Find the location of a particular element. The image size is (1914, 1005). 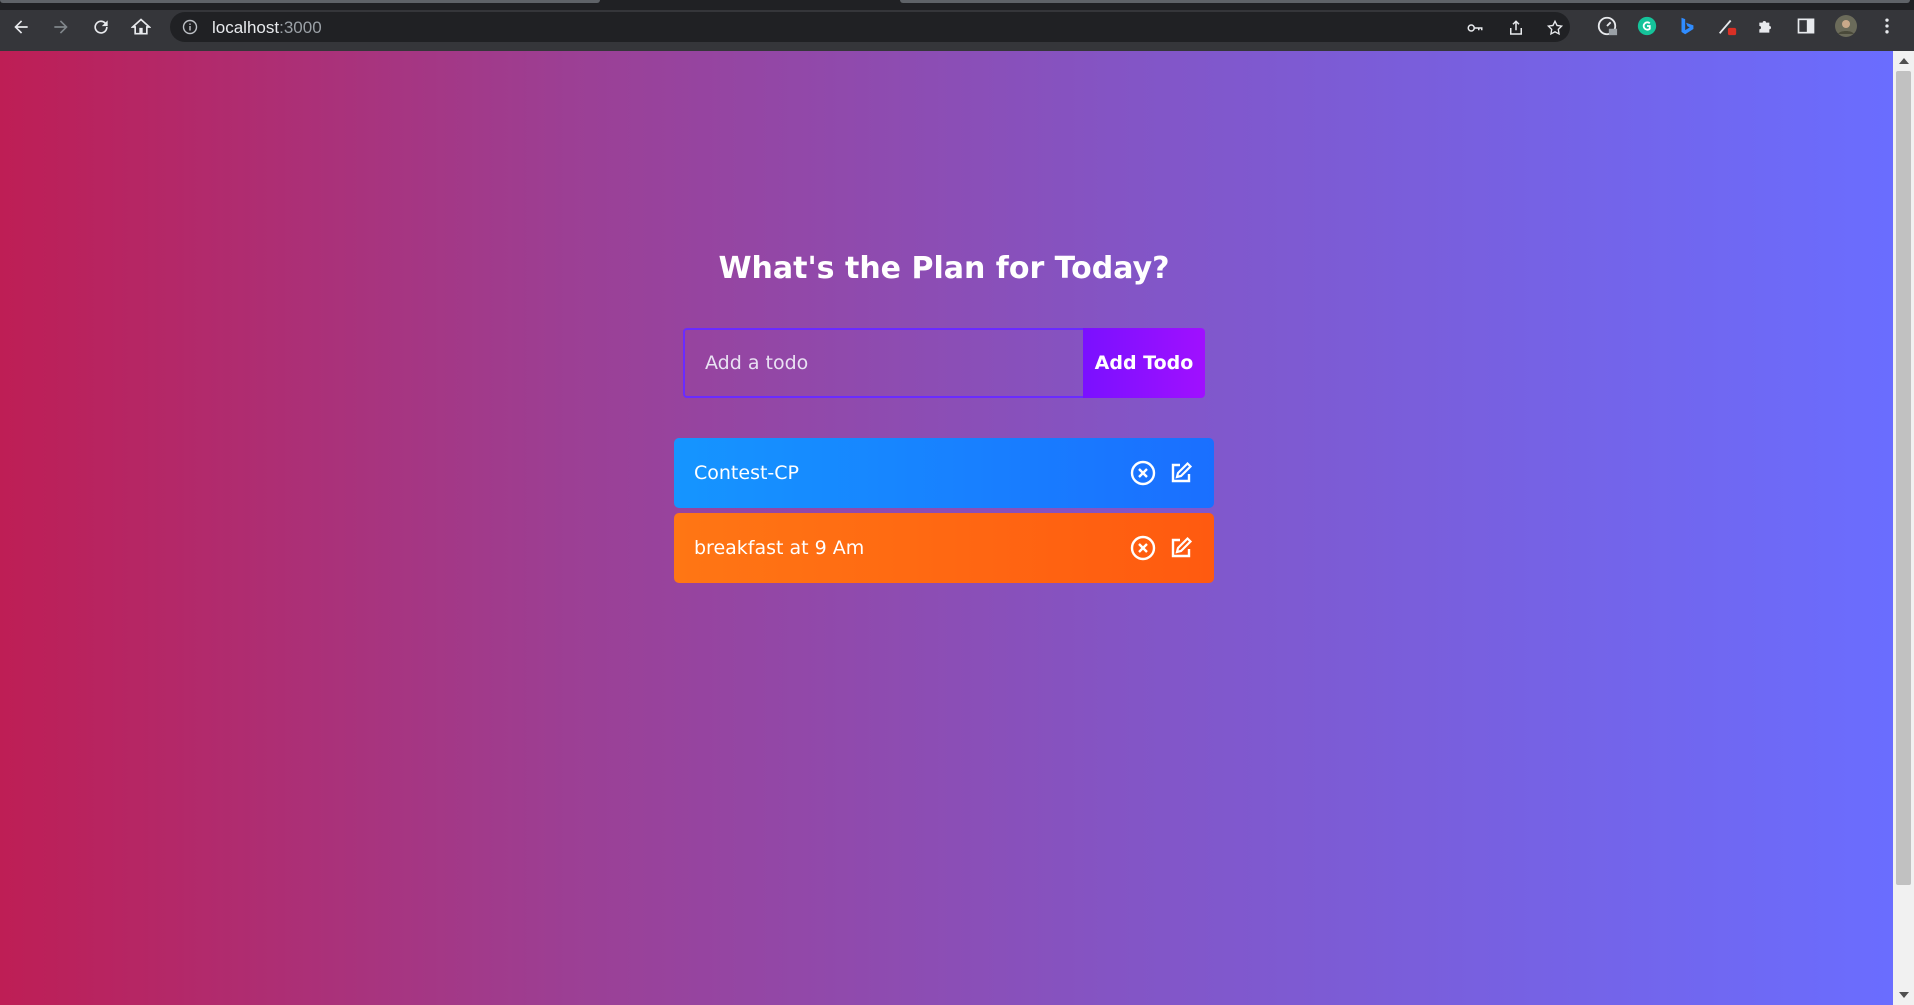

todo-input is located at coordinates (883, 363).